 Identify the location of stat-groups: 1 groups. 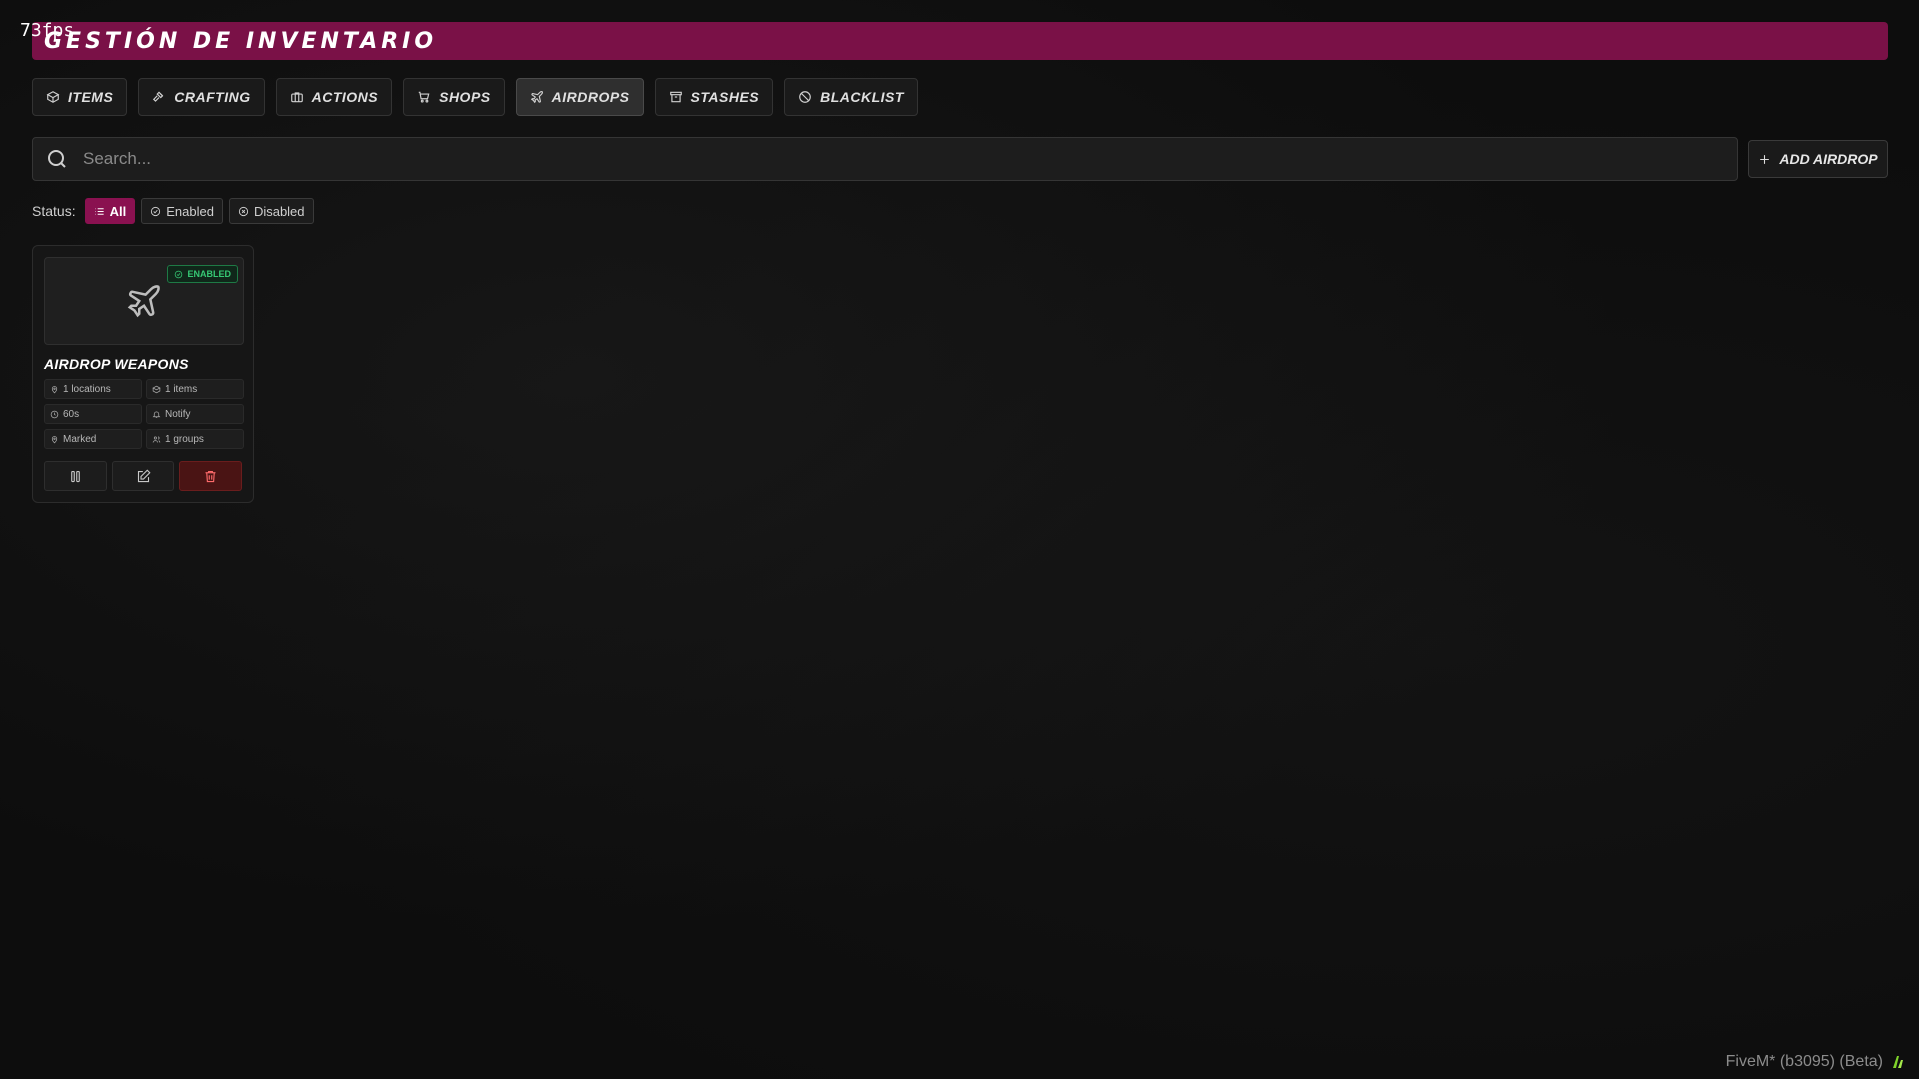
(195, 439).